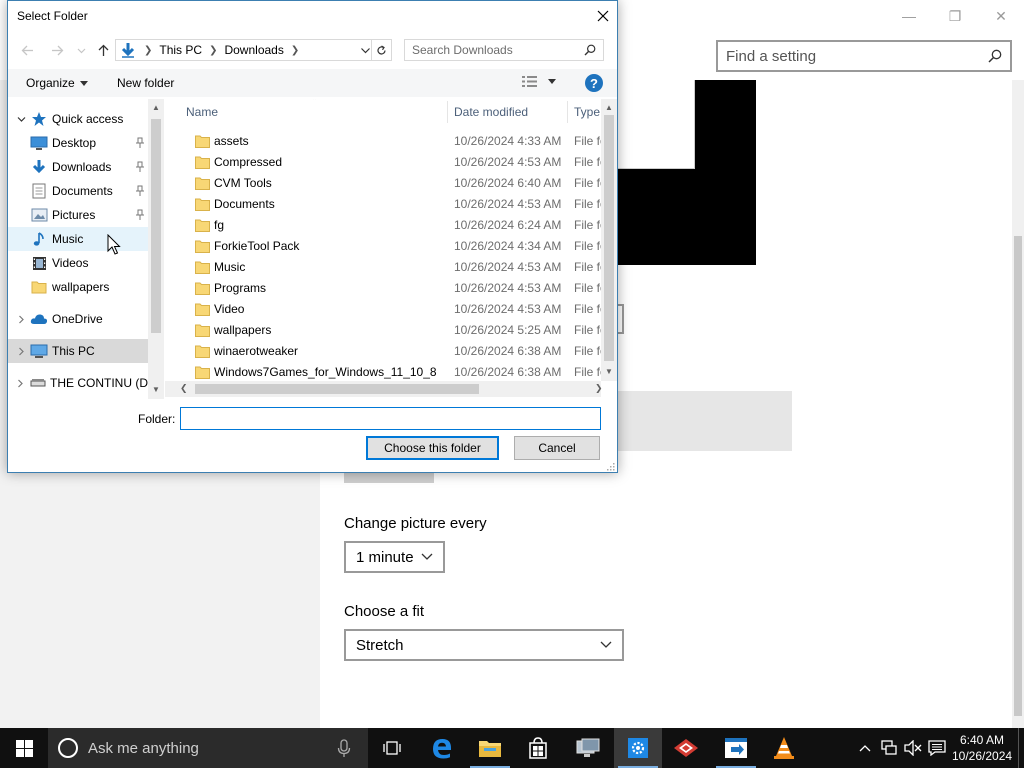 This screenshot has height=768, width=1024. I want to click on nav-item-label: Videos, so click(70, 263).